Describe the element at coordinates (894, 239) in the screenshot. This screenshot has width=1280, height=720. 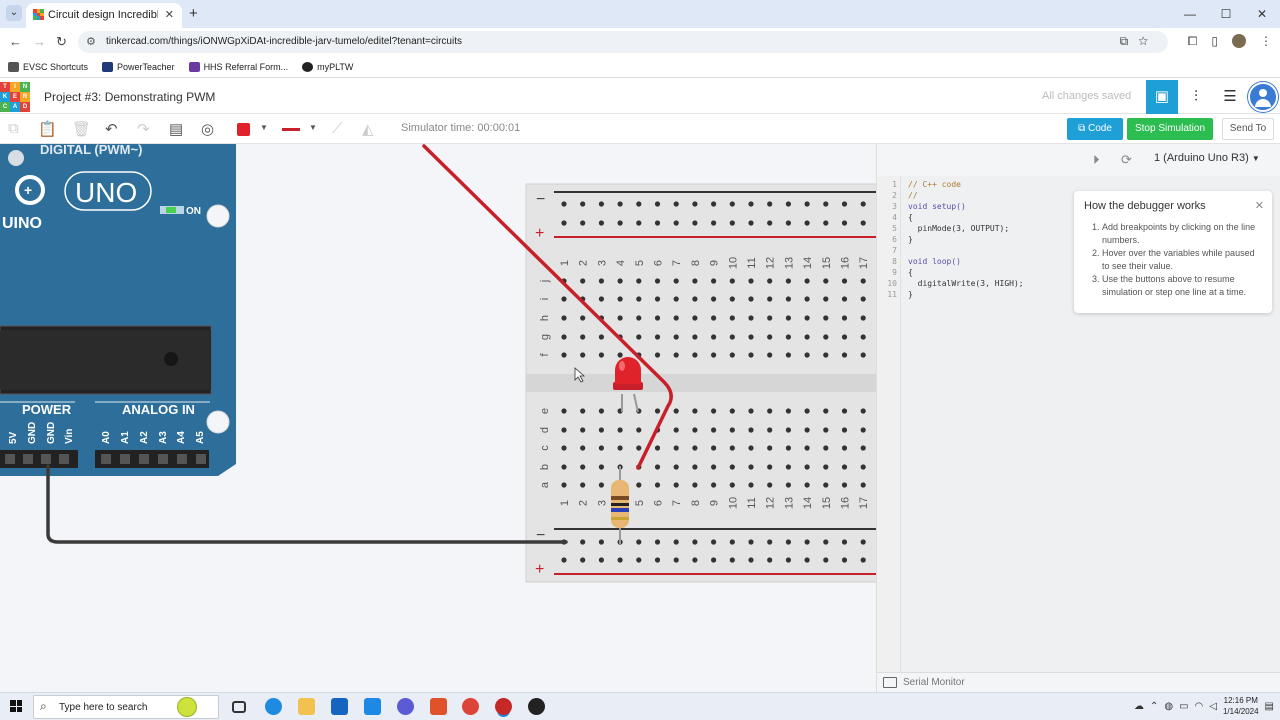
I see `line-number: 6` at that location.